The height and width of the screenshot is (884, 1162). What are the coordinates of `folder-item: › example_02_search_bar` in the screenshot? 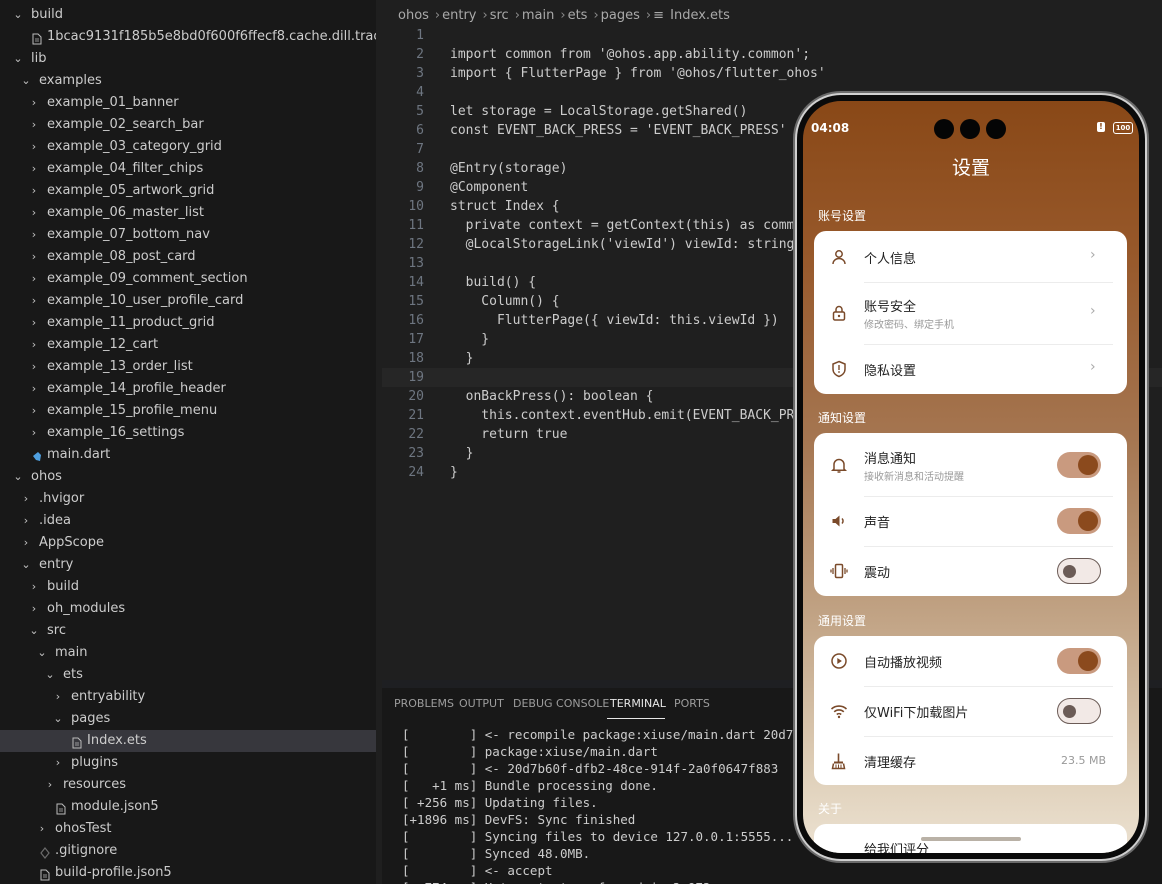 It's located at (188, 125).